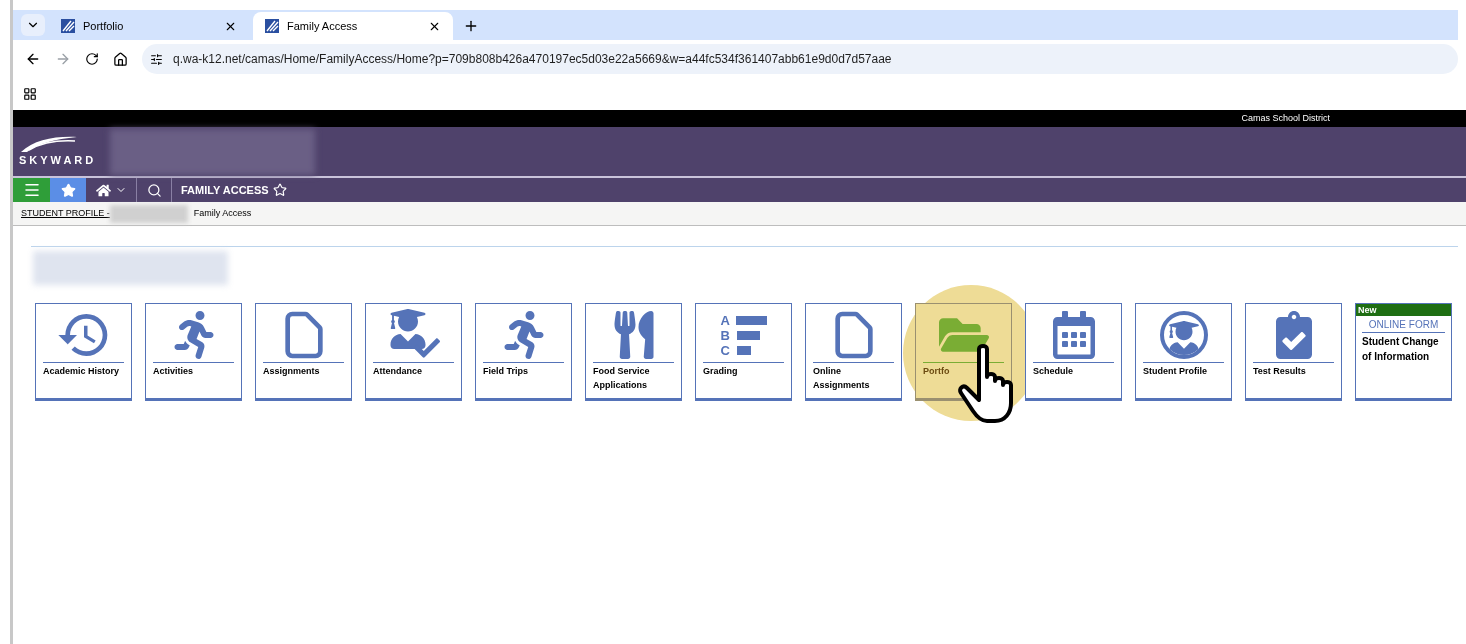 The height and width of the screenshot is (644, 1466). Describe the element at coordinates (323, 26) in the screenshot. I see `tab-title: Family Access` at that location.